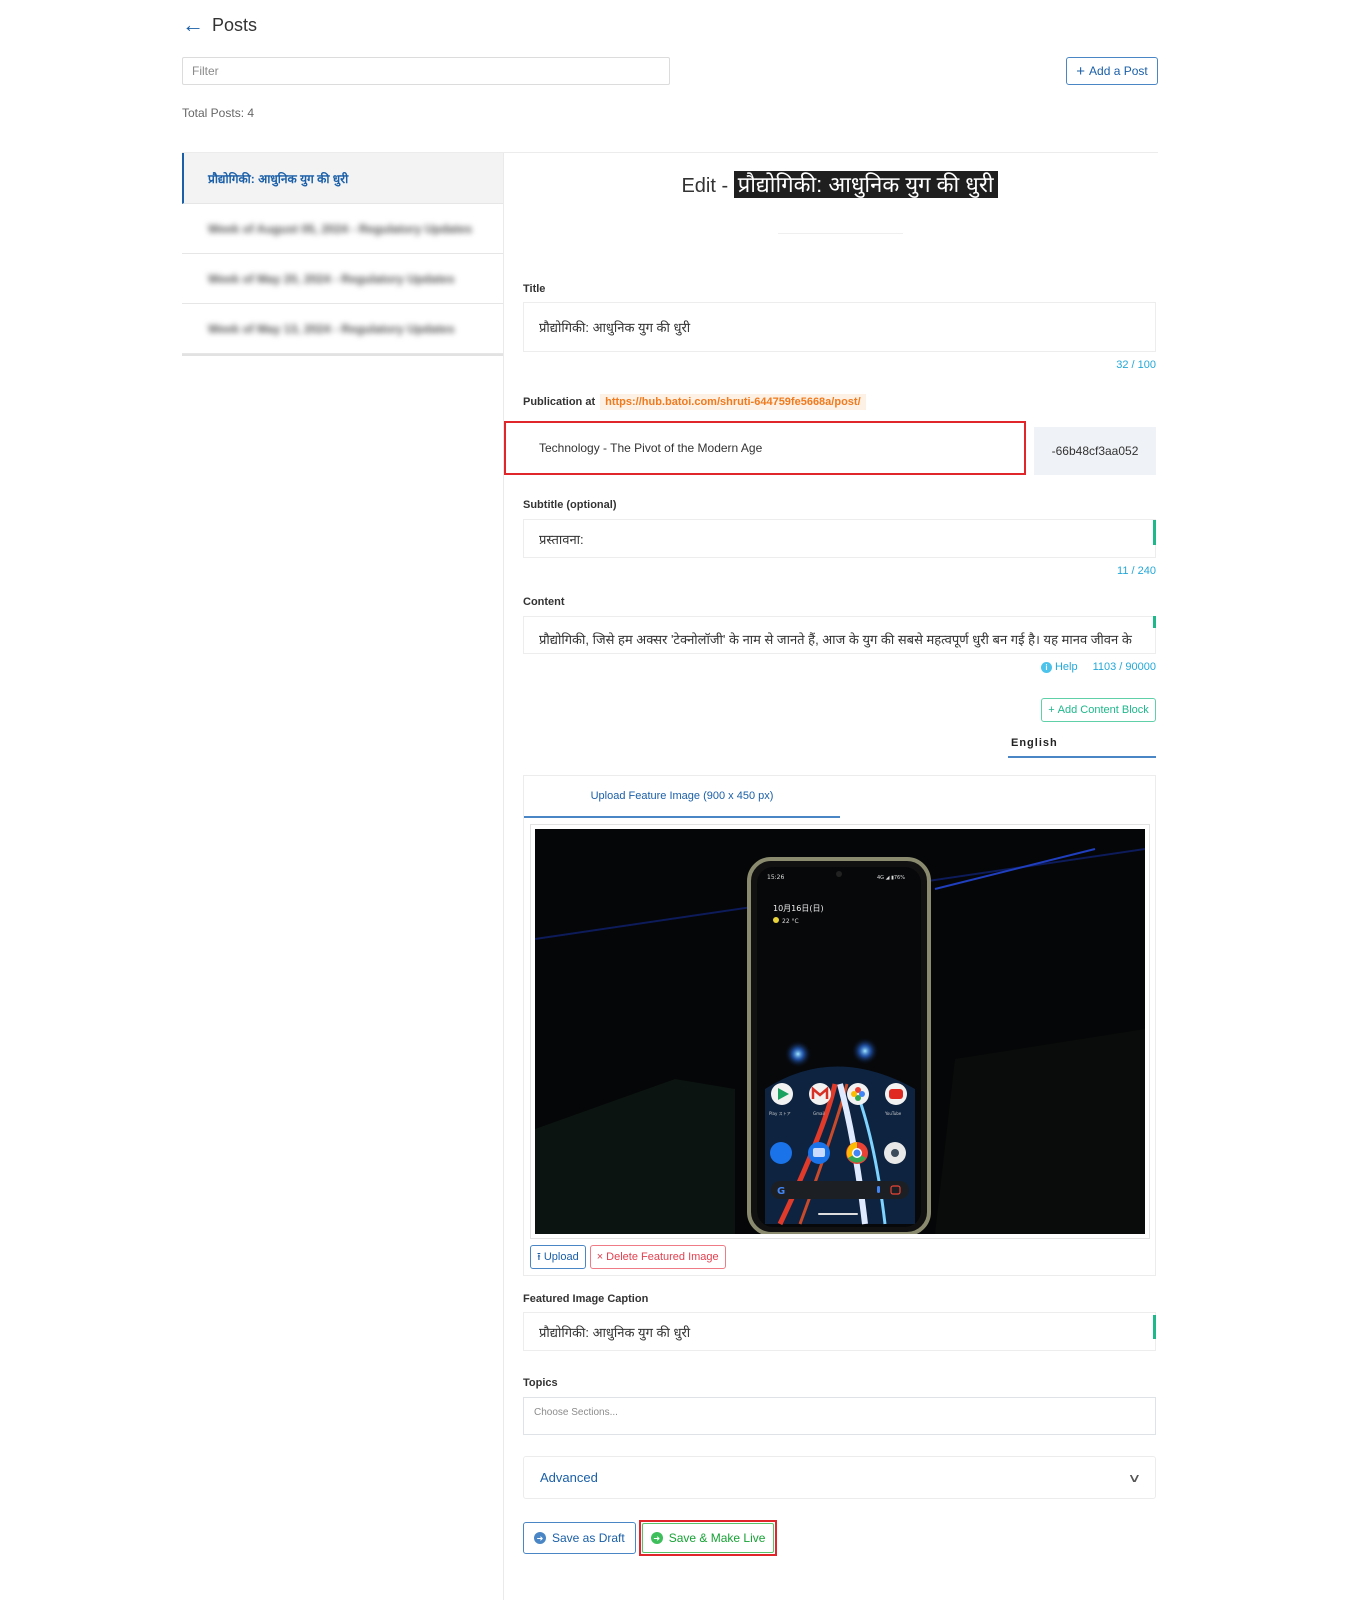 The width and height of the screenshot is (1371, 1600). What do you see at coordinates (278, 178) in the screenshot?
I see `post-item-label: प्रौद्योगिकी: आधुनिक युग की धुरी` at bounding box center [278, 178].